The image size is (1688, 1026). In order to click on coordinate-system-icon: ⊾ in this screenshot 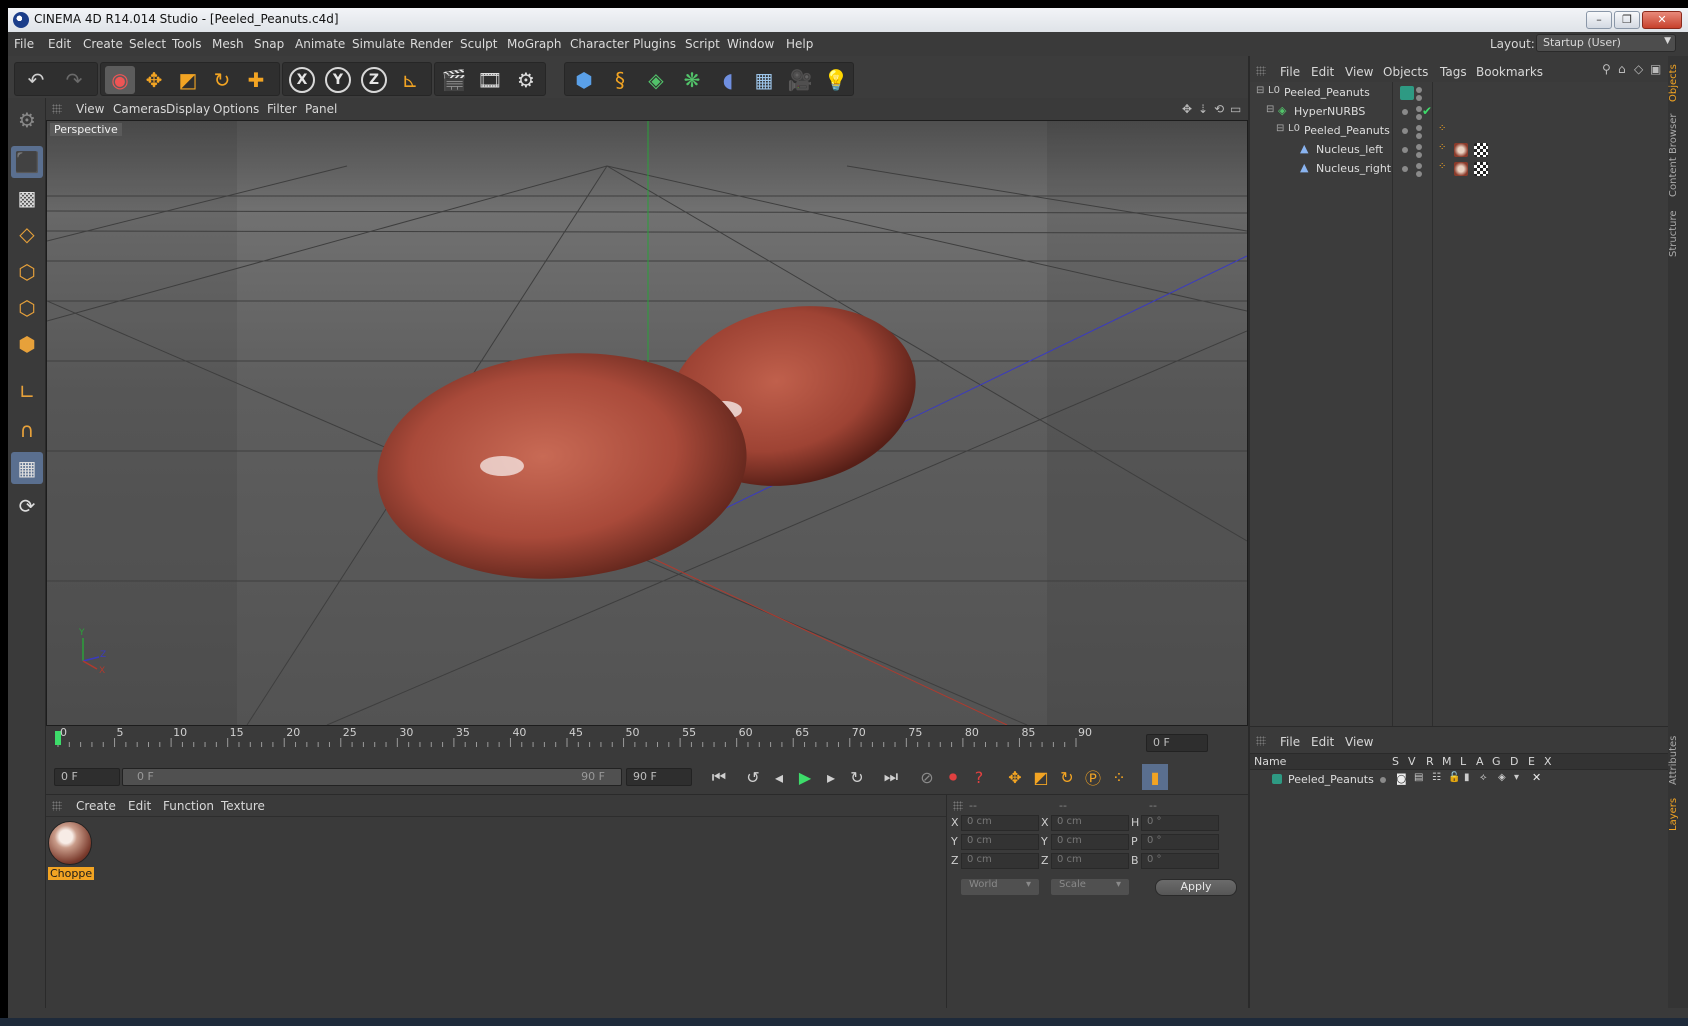, I will do `click(410, 80)`.